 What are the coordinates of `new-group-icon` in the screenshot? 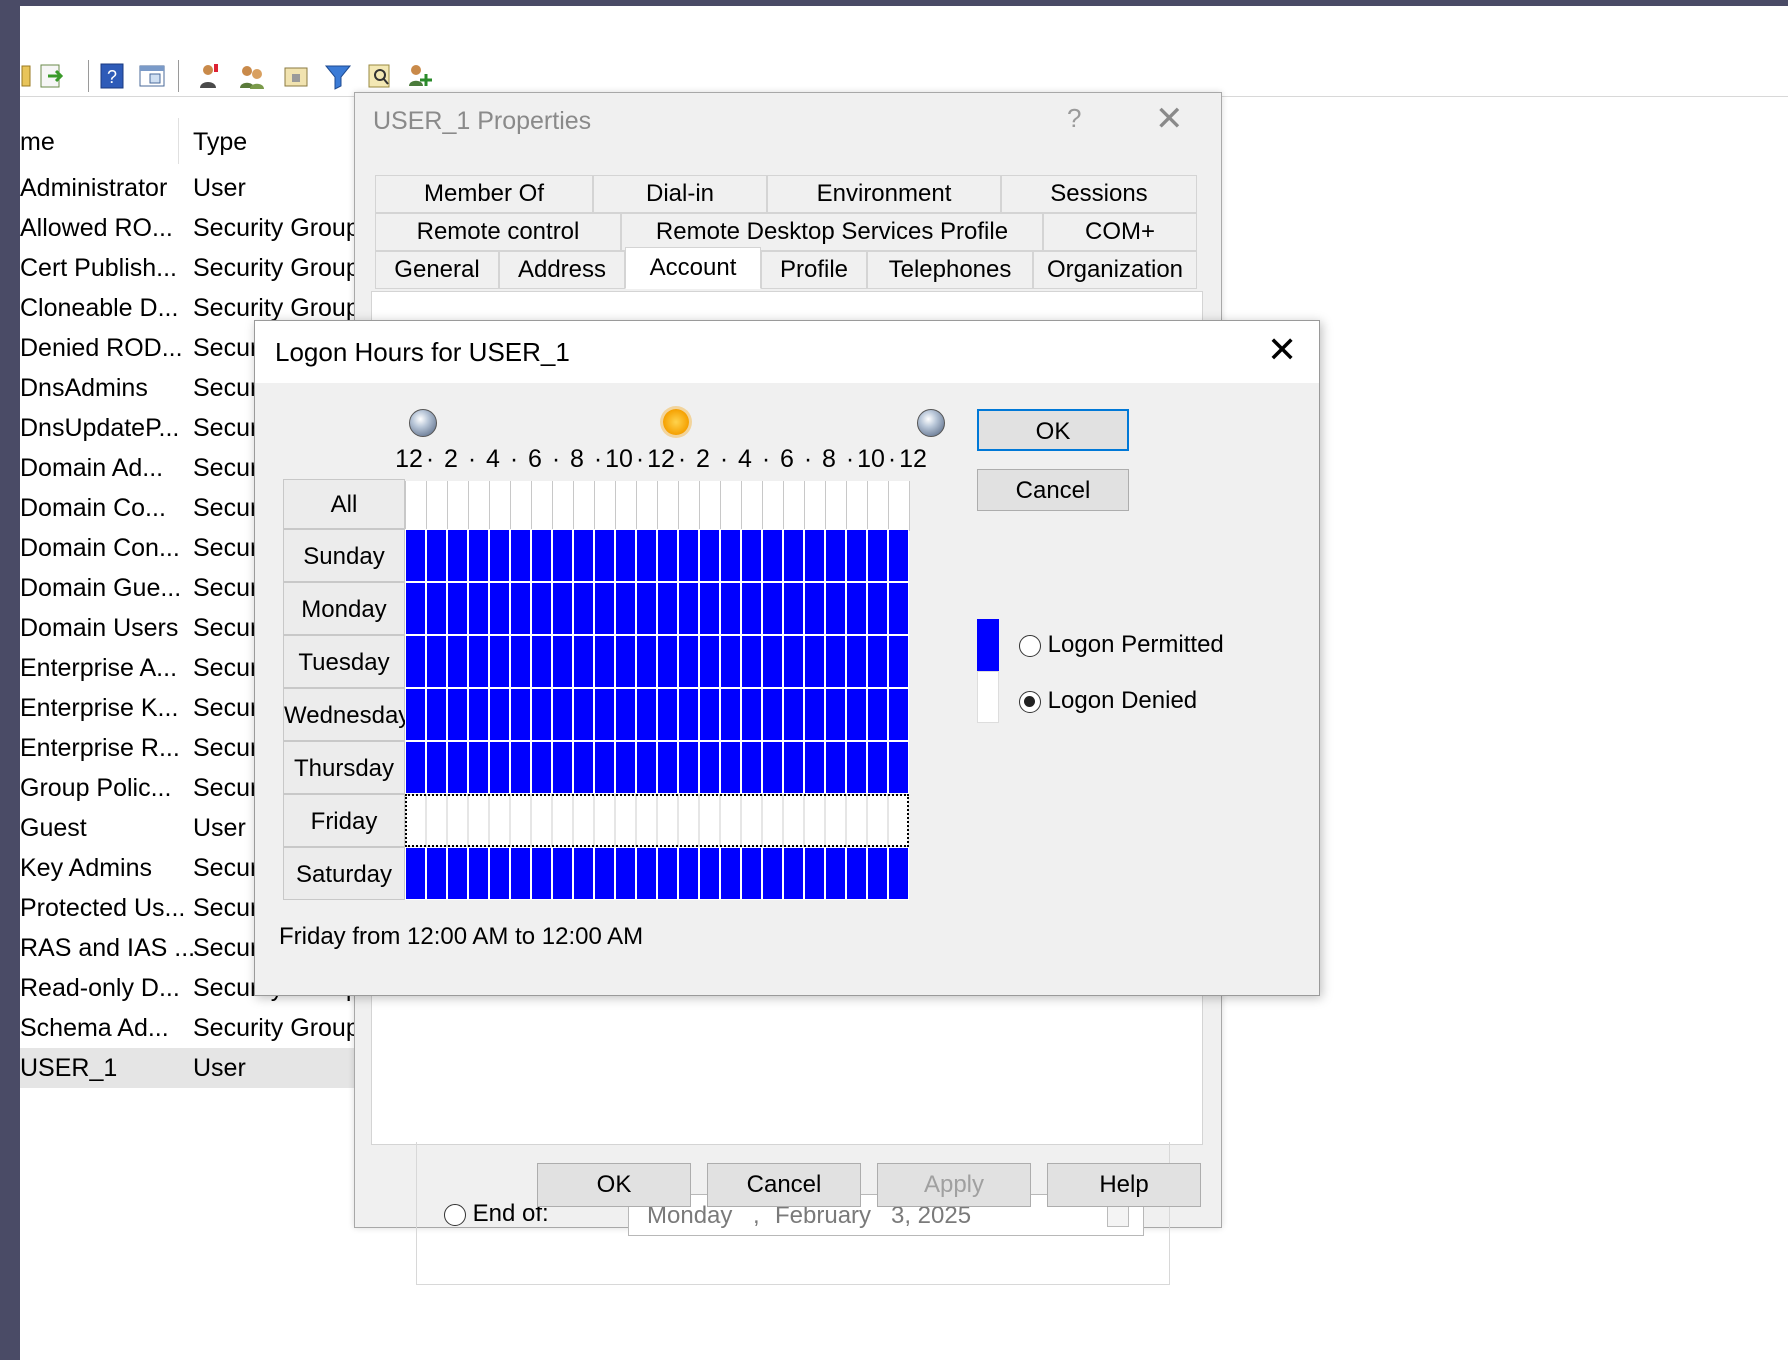 It's located at (252, 76).